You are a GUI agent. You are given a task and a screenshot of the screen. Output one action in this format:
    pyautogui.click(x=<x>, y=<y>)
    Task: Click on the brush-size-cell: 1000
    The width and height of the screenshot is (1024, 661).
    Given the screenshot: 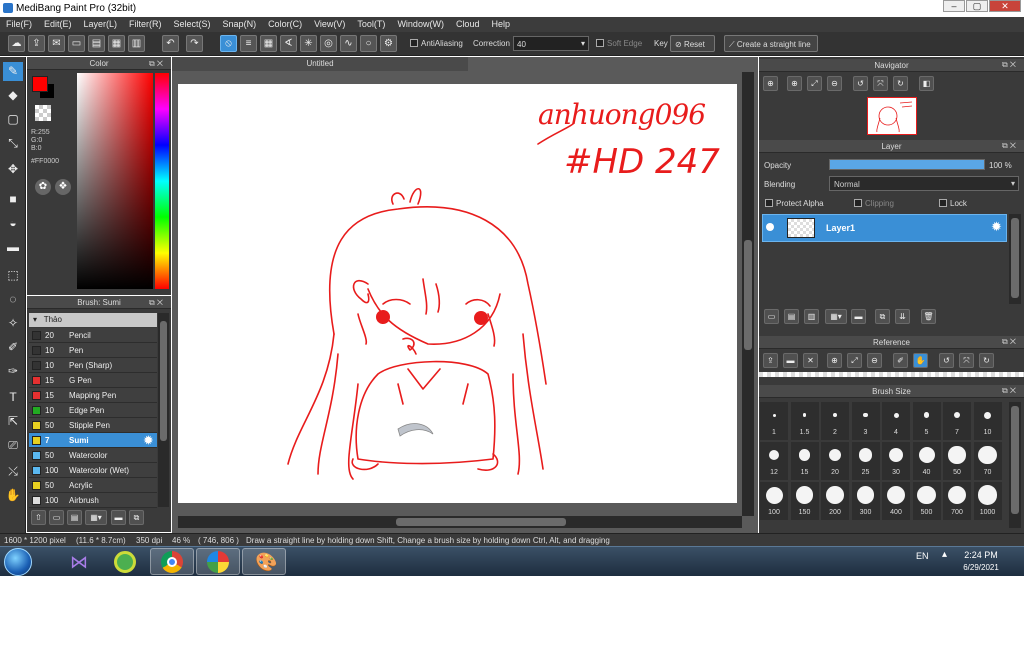 What is the action you would take?
    pyautogui.click(x=987, y=501)
    